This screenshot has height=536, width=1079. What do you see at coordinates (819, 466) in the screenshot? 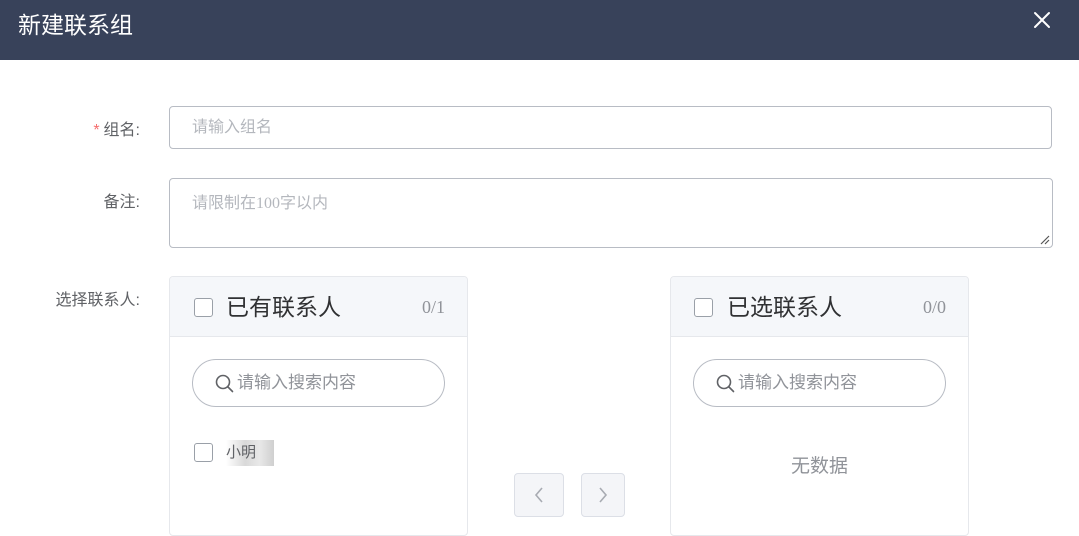
I see `empty-state-text: 无数据` at bounding box center [819, 466].